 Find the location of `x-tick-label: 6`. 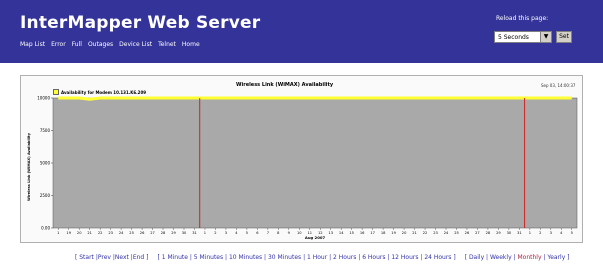

x-tick-label: 6 is located at coordinates (257, 233).